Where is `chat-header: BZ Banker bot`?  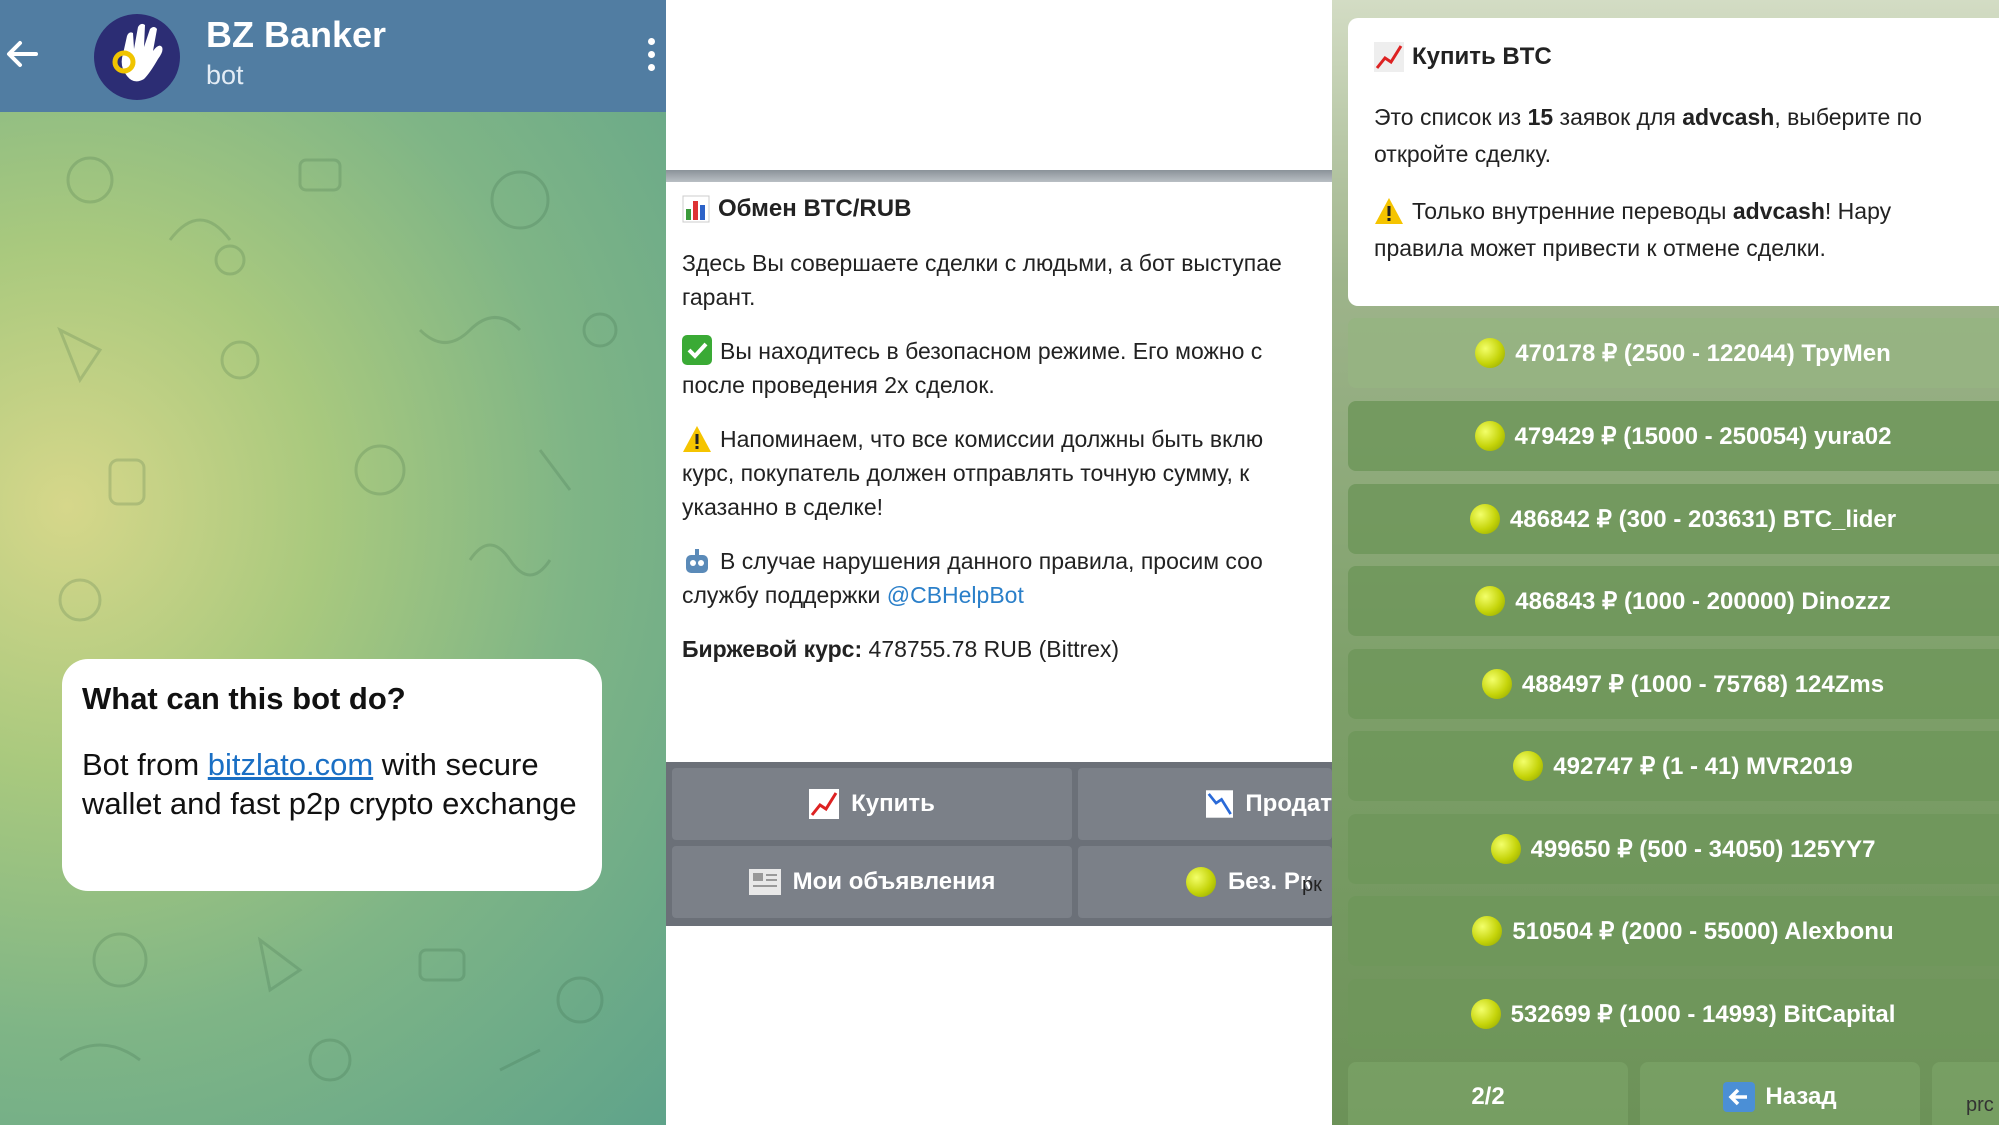
chat-header: BZ Banker bot is located at coordinates (333, 56).